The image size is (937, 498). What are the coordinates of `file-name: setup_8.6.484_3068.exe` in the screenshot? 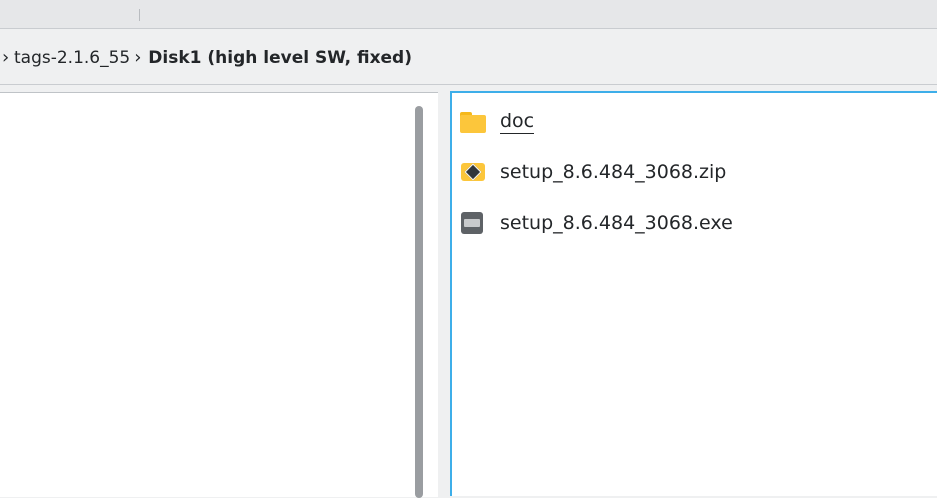 It's located at (616, 223).